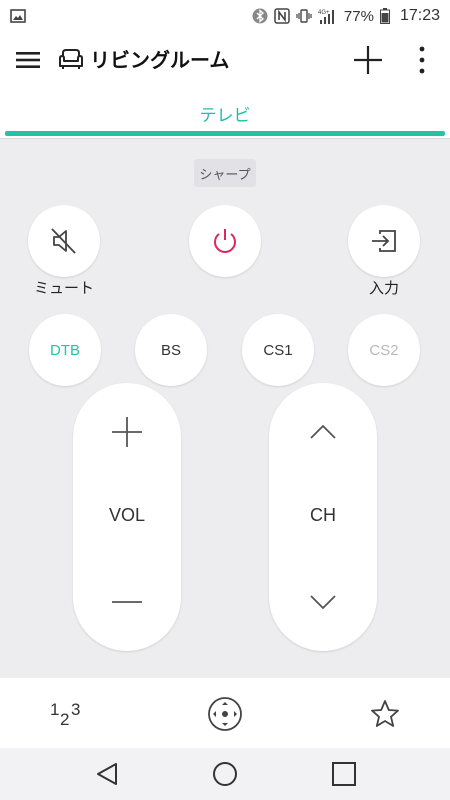  What do you see at coordinates (225, 115) in the screenshot?
I see `tab-tv-label: テレビ` at bounding box center [225, 115].